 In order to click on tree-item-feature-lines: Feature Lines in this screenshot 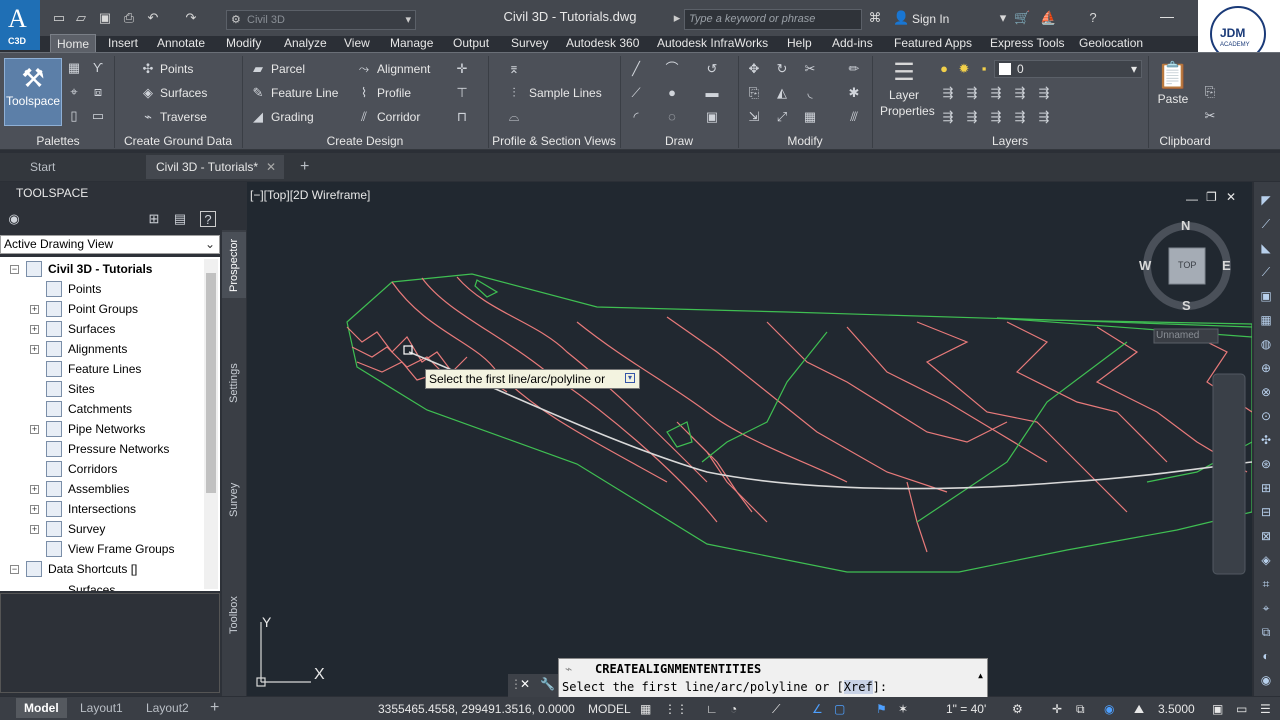, I will do `click(104, 369)`.